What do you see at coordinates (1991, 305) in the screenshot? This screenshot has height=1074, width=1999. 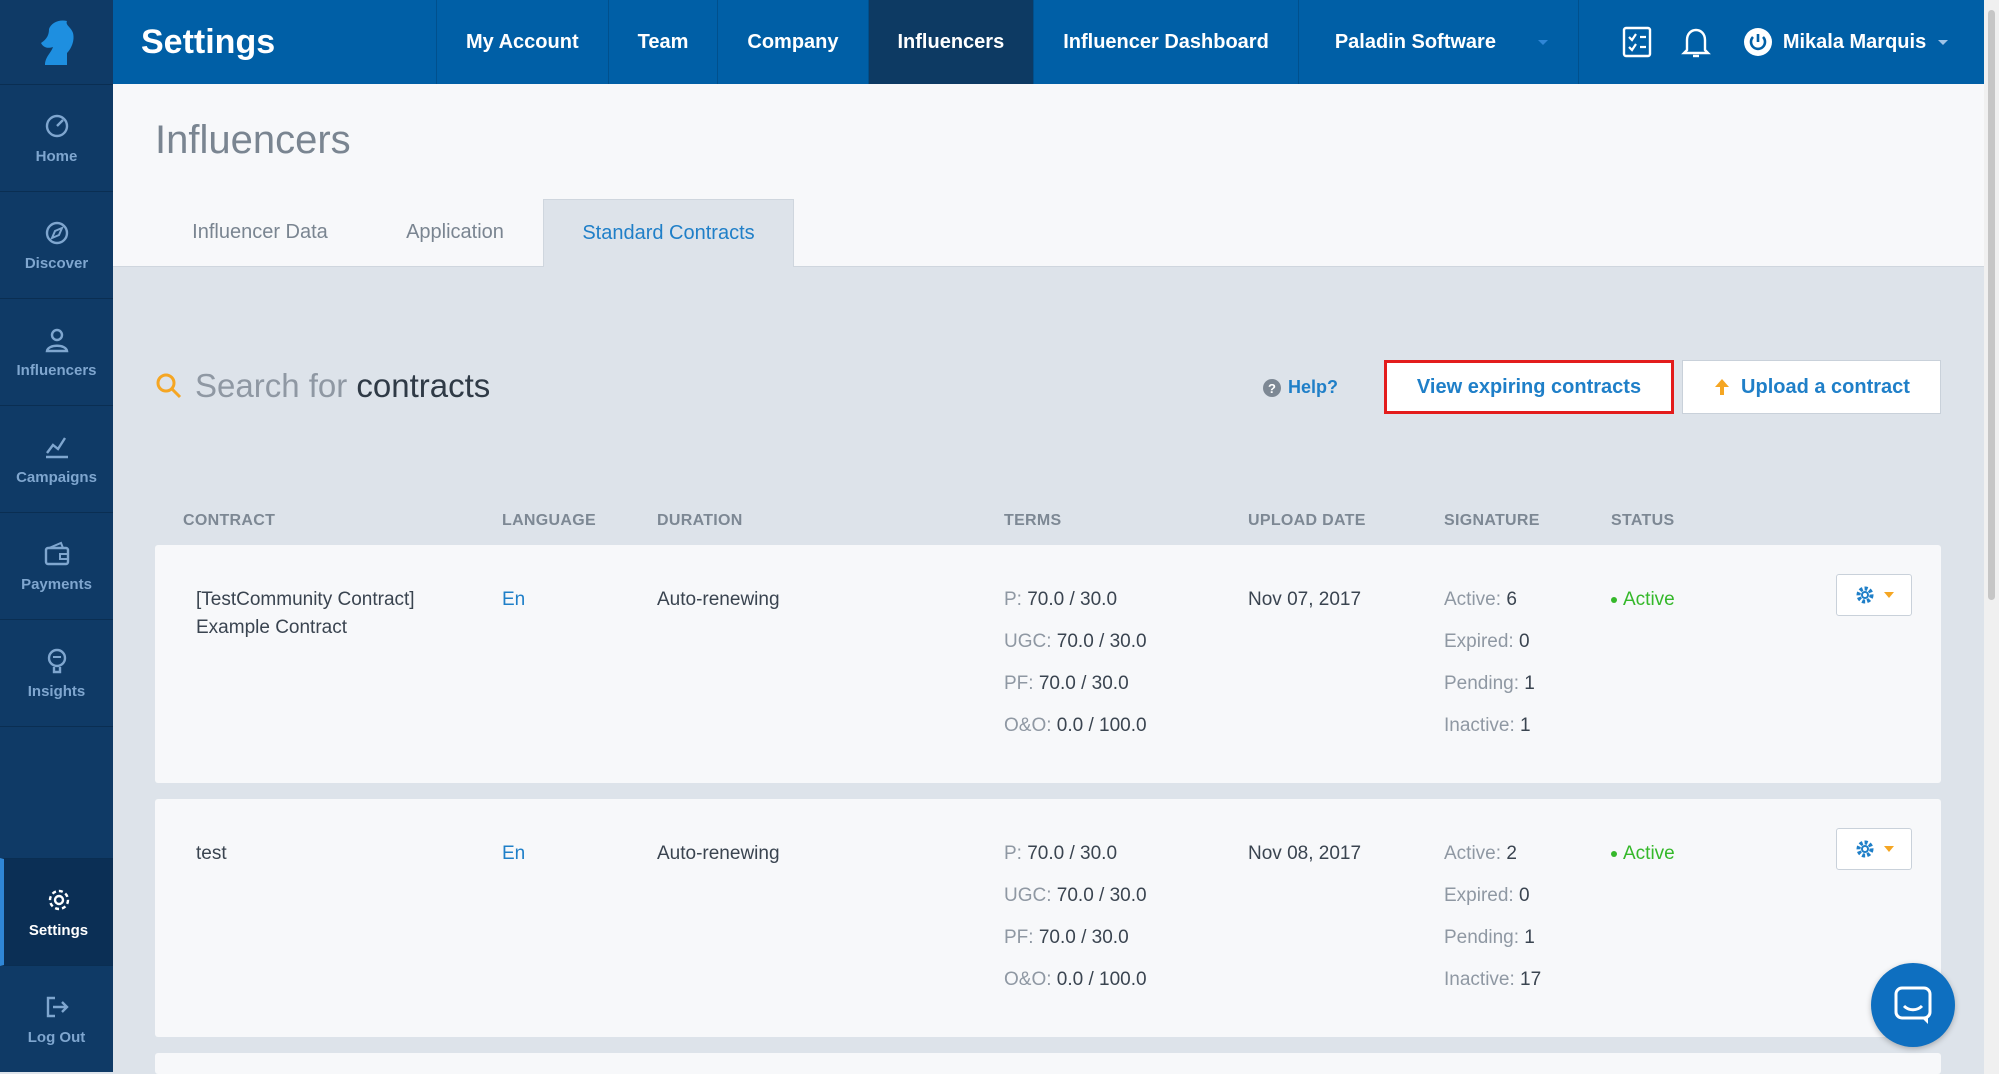 I see `scrollbar-thumb` at bounding box center [1991, 305].